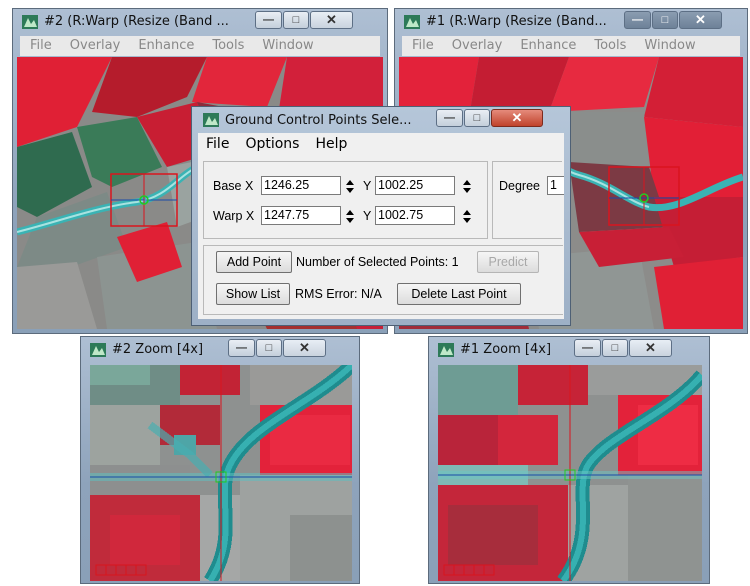 The image size is (750, 586). Describe the element at coordinates (555, 185) in the screenshot. I see `degree-field: 1` at that location.